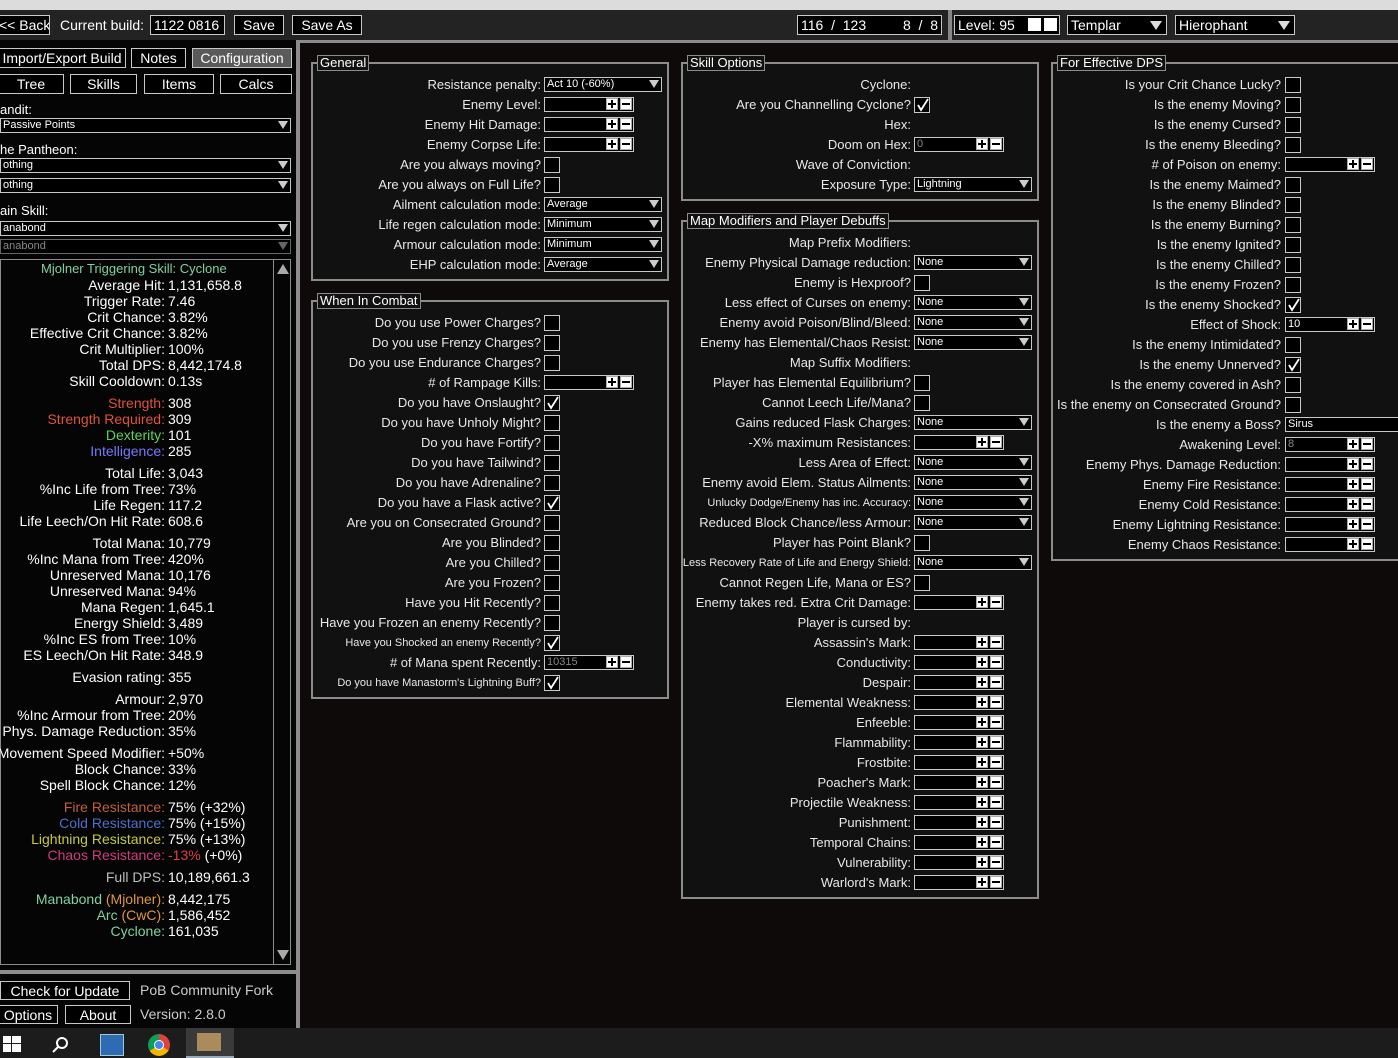  Describe the element at coordinates (32, 84) in the screenshot. I see `tab-tree: Tree` at that location.